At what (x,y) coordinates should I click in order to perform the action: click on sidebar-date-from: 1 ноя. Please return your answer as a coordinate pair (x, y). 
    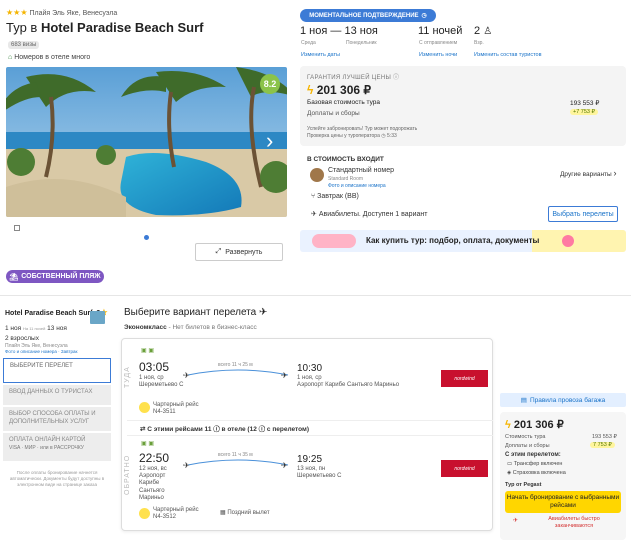
    Looking at the image, I should click on (13, 328).